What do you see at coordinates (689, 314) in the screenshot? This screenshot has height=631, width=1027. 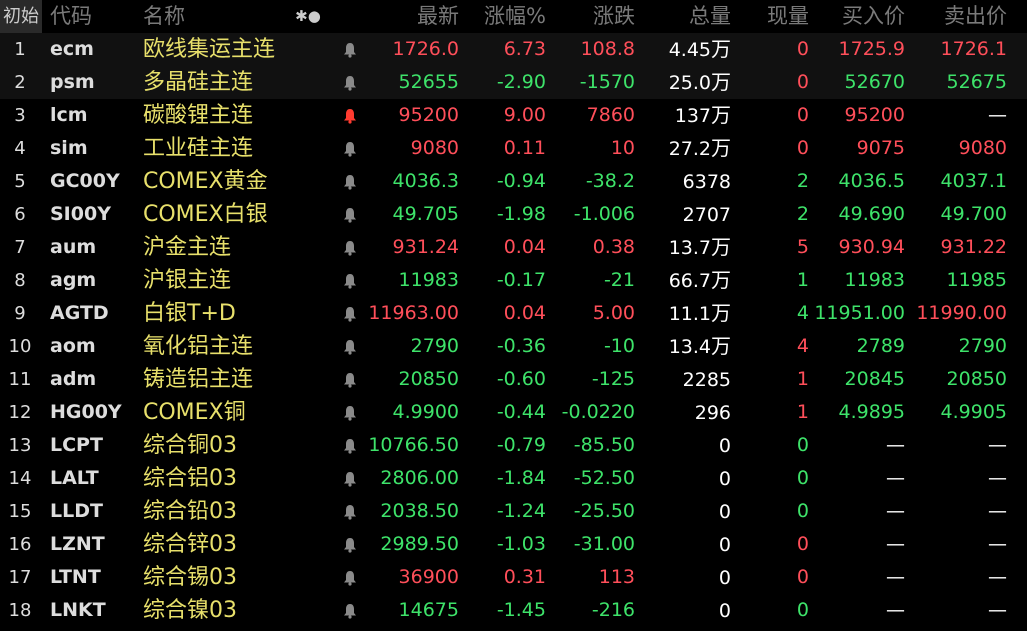 I see `row-vol-value: 11.1` at bounding box center [689, 314].